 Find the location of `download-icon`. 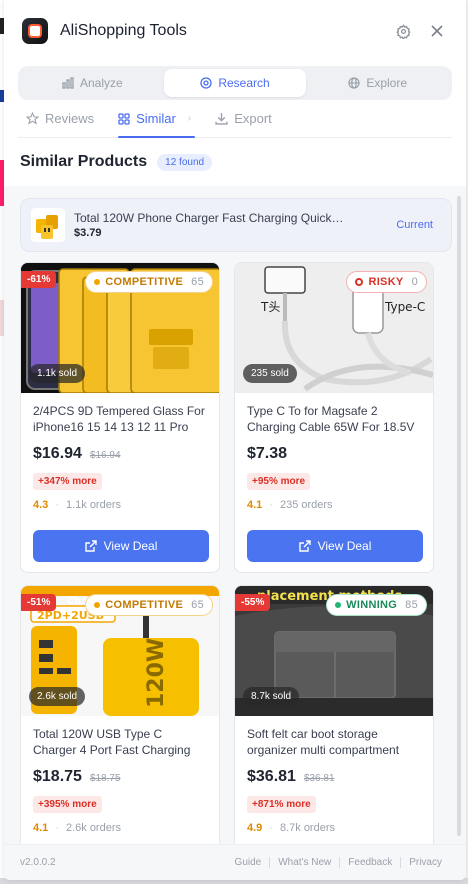

download-icon is located at coordinates (221, 119).